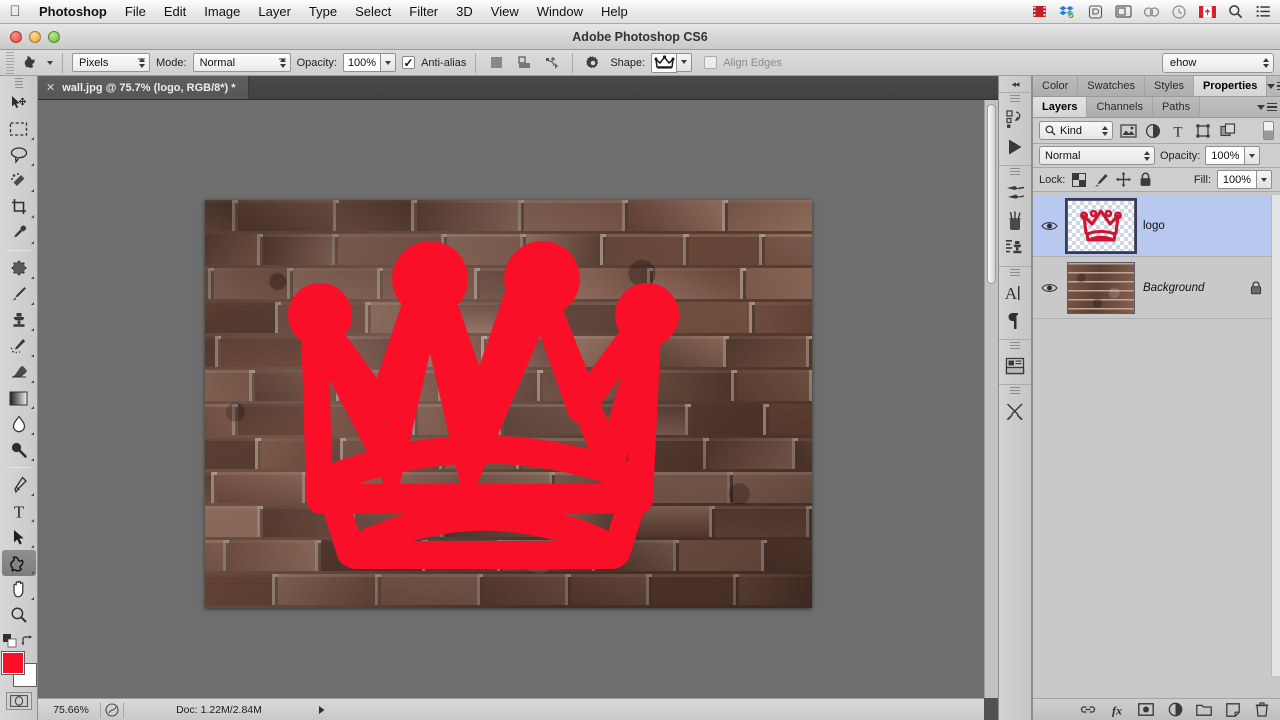 The width and height of the screenshot is (1280, 720). Describe the element at coordinates (1146, 710) in the screenshot. I see `add-layer-mask-icon` at that location.